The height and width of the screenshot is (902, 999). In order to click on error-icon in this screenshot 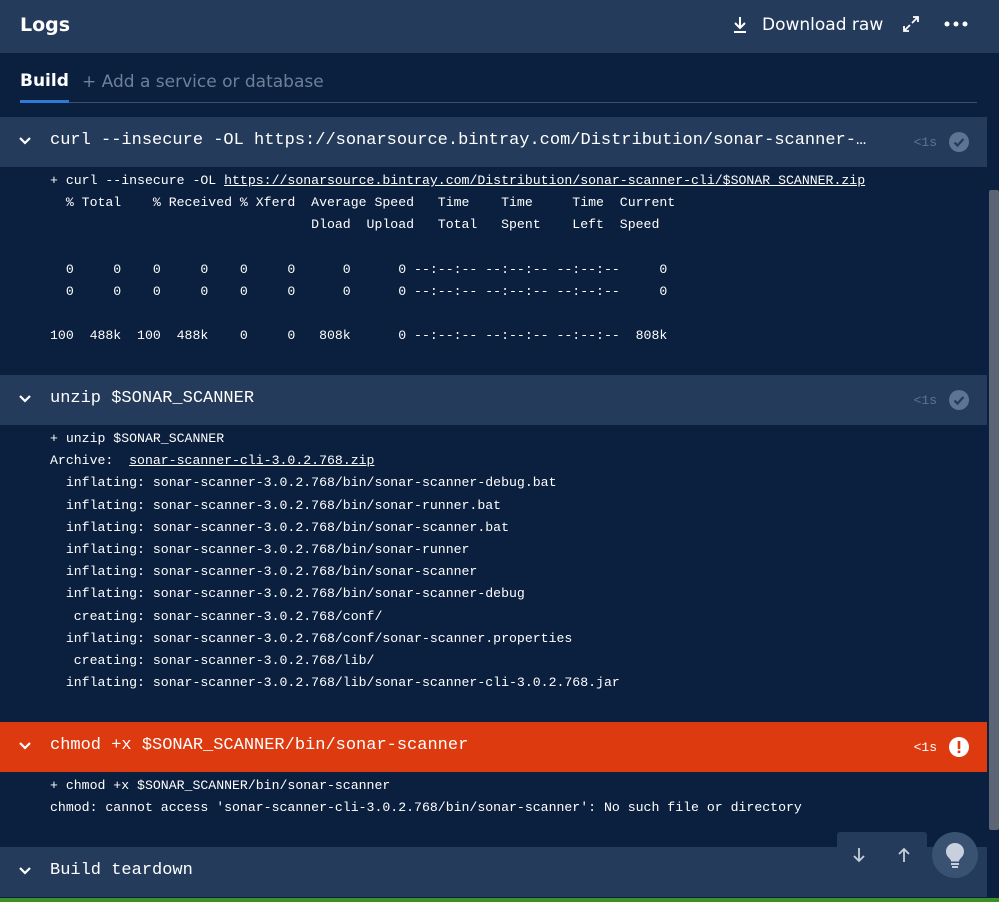, I will do `click(959, 747)`.